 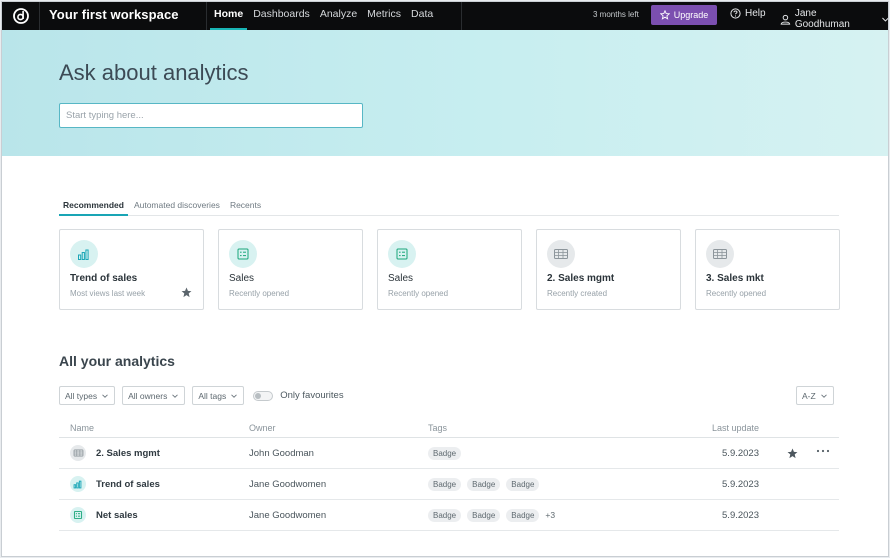 I want to click on owner-filter-dropdown: All owners, so click(x=154, y=395).